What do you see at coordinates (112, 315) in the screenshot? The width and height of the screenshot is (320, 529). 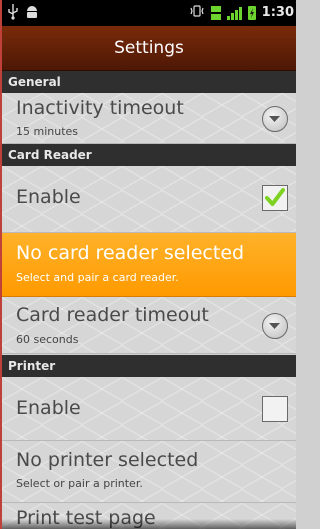 I see `pref-title: Card reader timeout` at bounding box center [112, 315].